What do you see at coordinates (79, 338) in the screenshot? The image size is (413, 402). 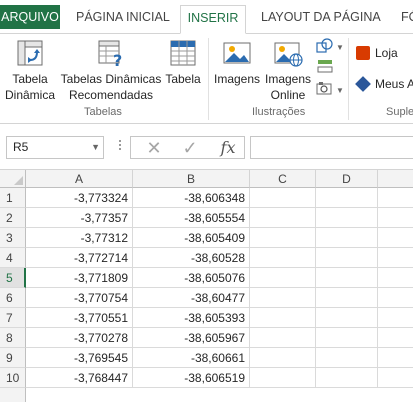 I see `cell-a: -3,770278` at bounding box center [79, 338].